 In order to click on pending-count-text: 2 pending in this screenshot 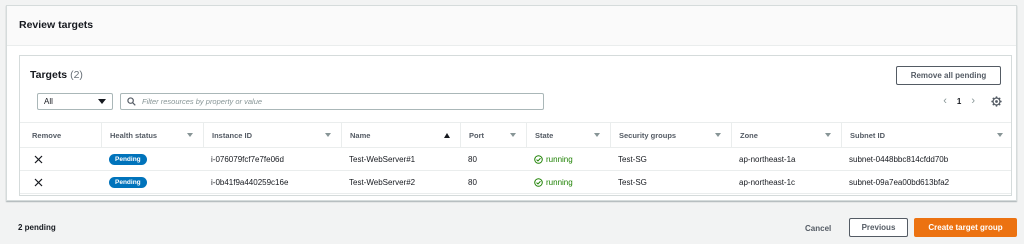, I will do `click(37, 227)`.